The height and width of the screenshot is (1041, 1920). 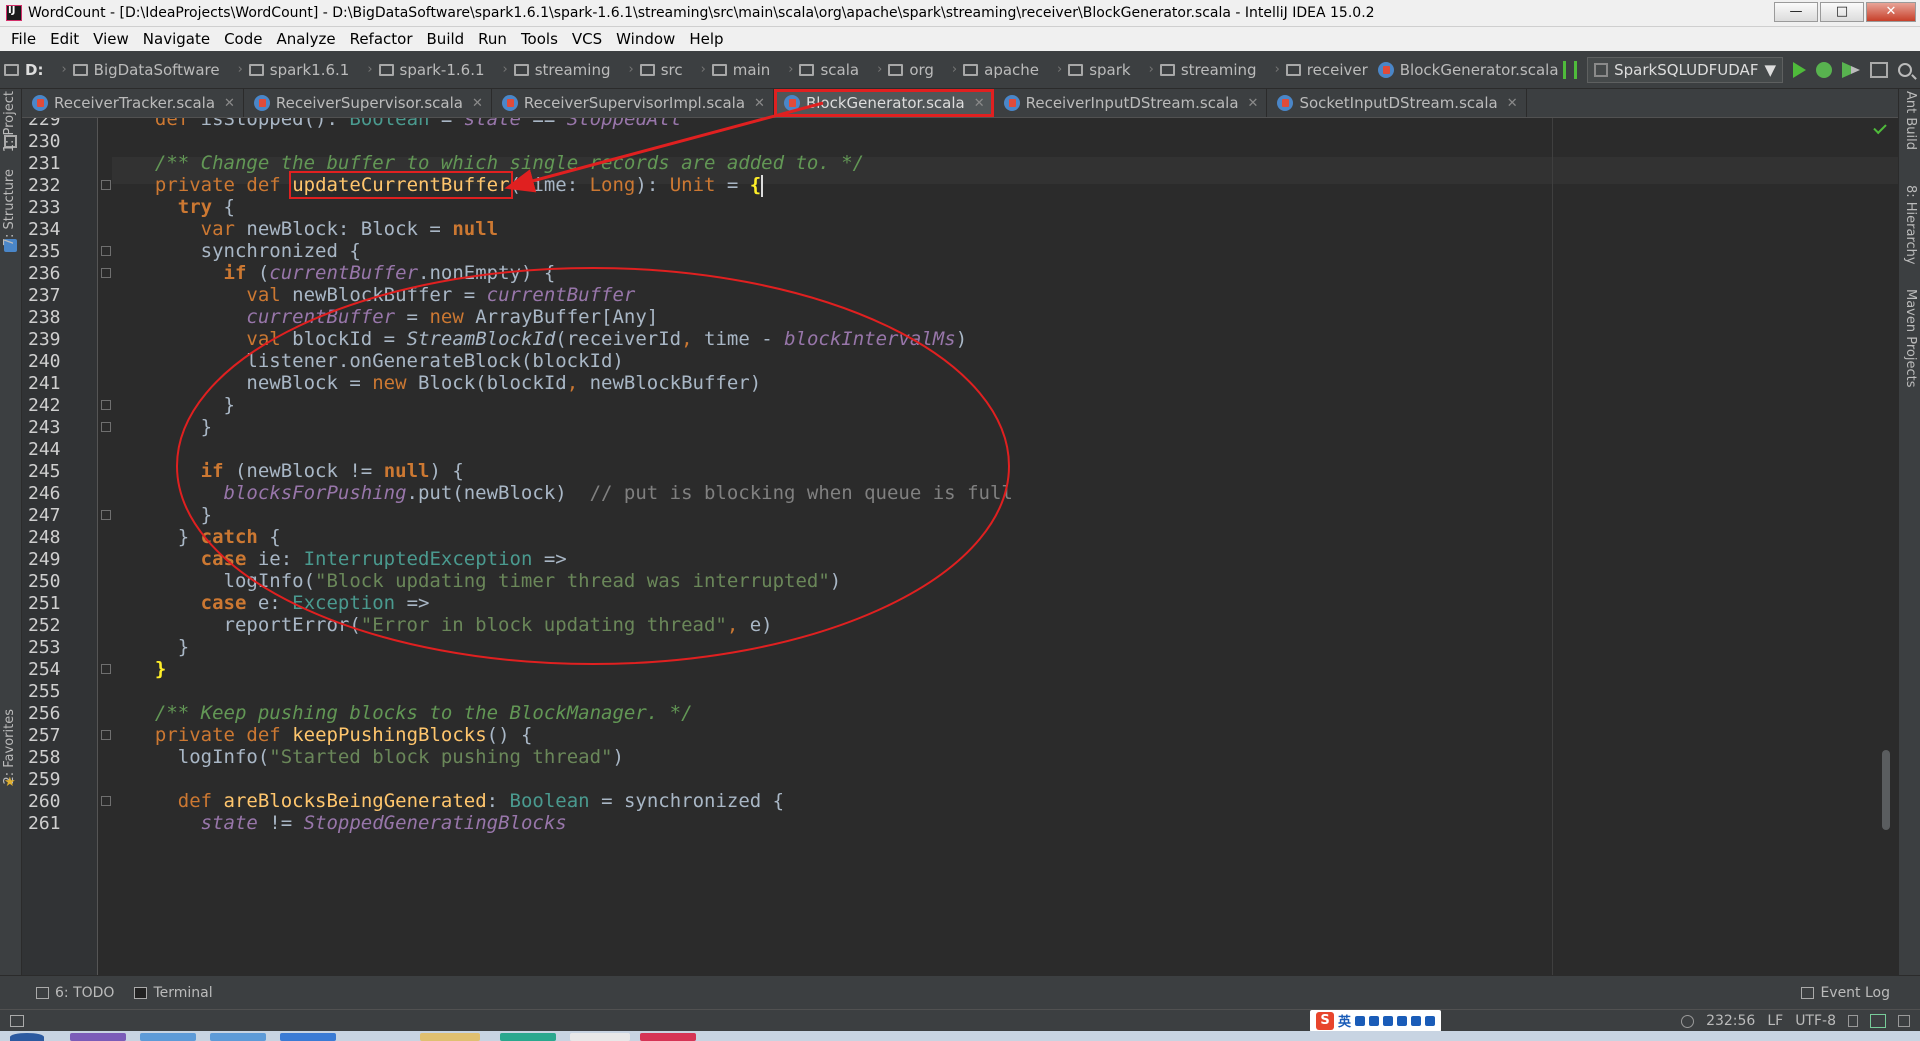 What do you see at coordinates (133, 103) in the screenshot?
I see `editor-tab: ReceiverTracker.scala ✕` at bounding box center [133, 103].